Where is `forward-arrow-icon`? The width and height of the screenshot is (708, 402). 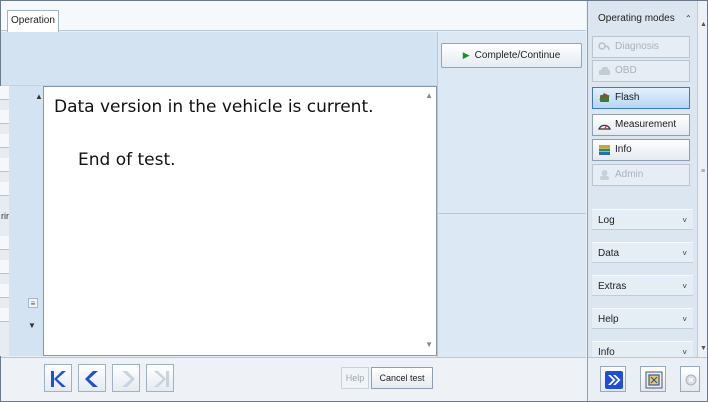
forward-arrow-icon is located at coordinates (128, 379).